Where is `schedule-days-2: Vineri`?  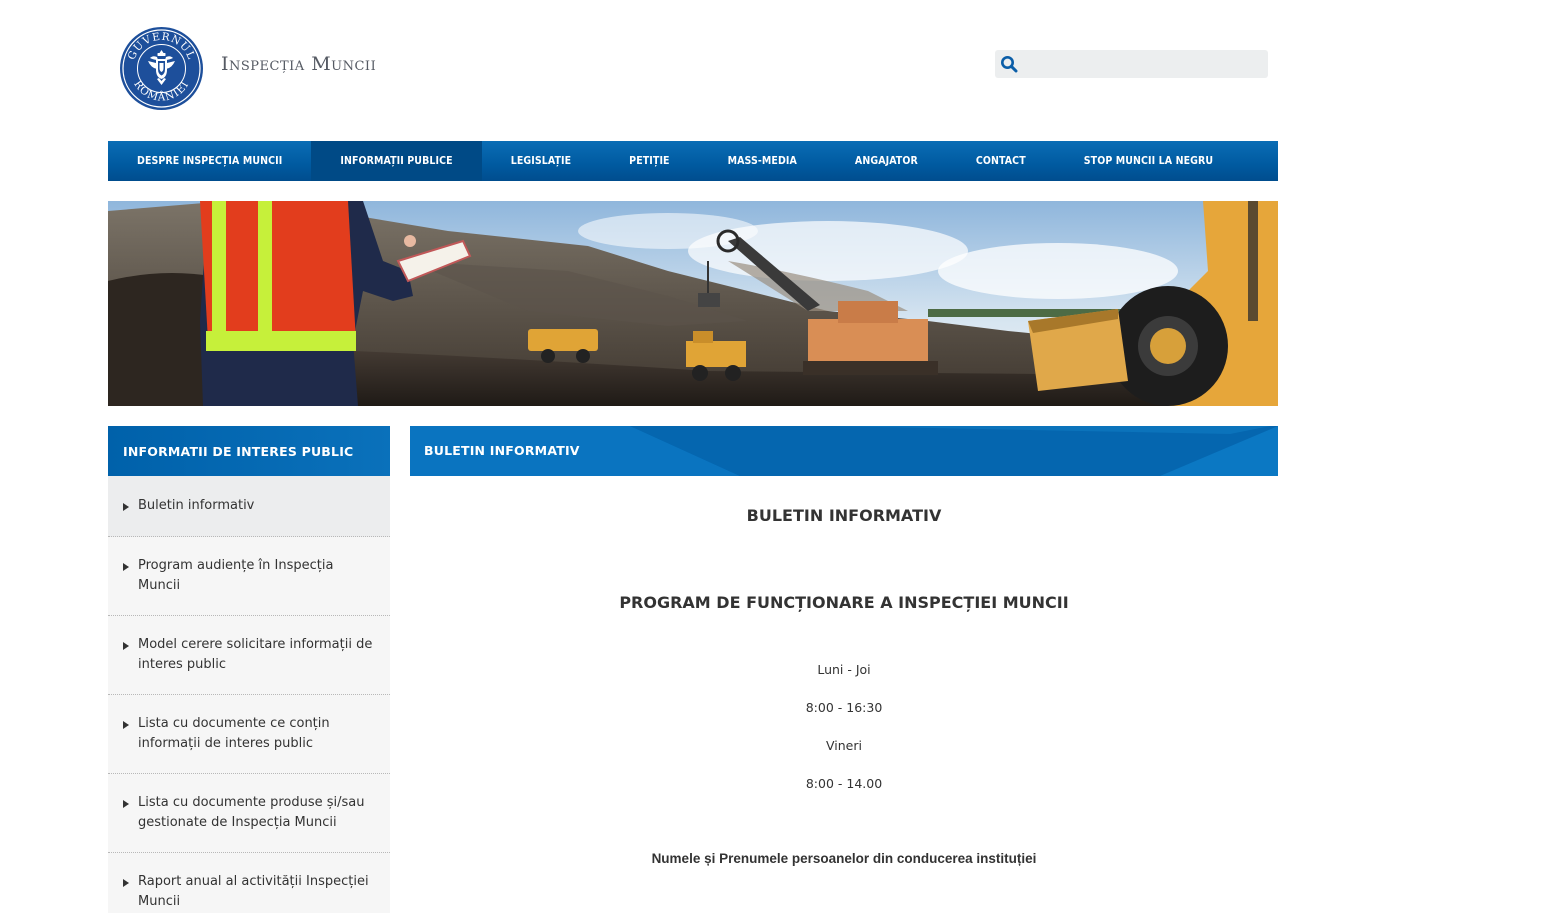
schedule-days-2: Vineri is located at coordinates (844, 745).